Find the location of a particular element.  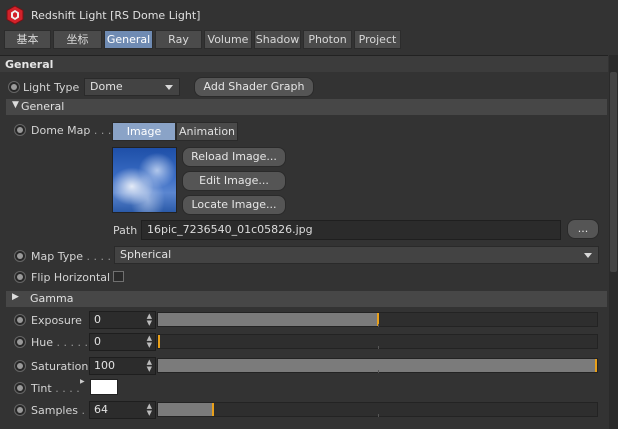

tab-project: Project is located at coordinates (377, 39).